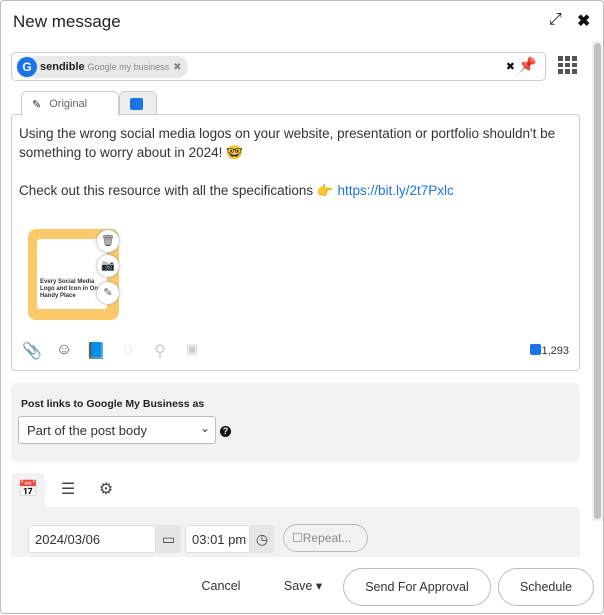  I want to click on book-icon: 📘, so click(96, 351).